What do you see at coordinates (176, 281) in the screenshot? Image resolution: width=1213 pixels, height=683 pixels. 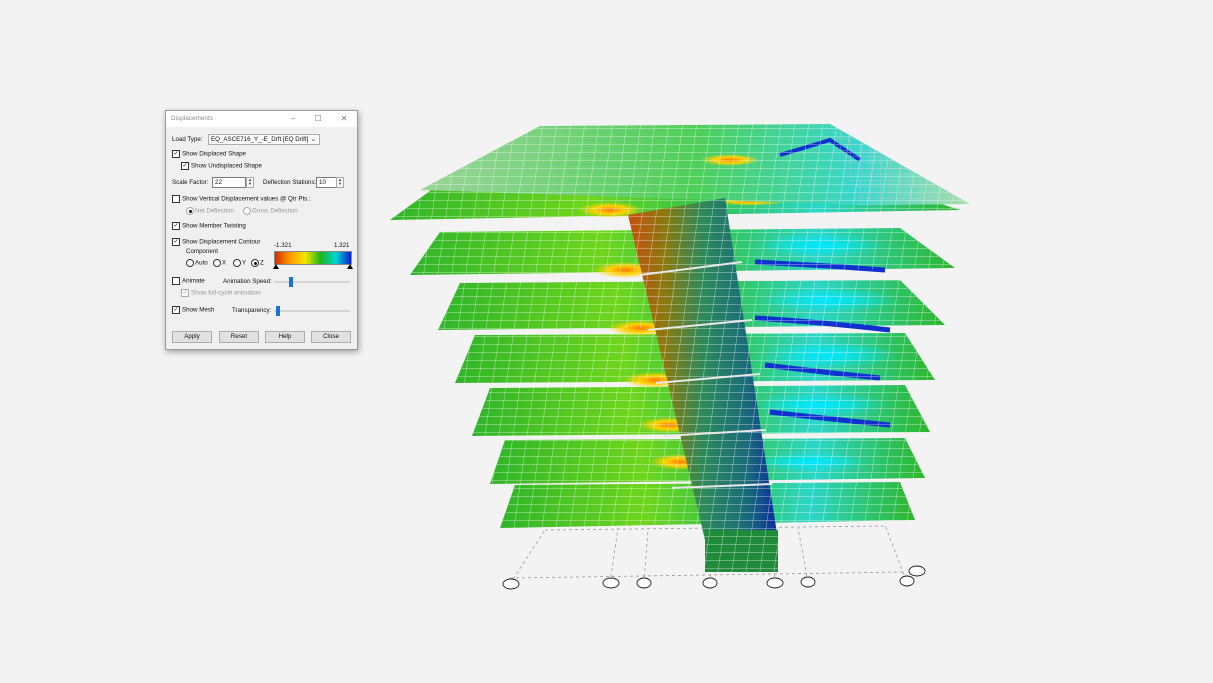 I see `animate-checkbox` at bounding box center [176, 281].